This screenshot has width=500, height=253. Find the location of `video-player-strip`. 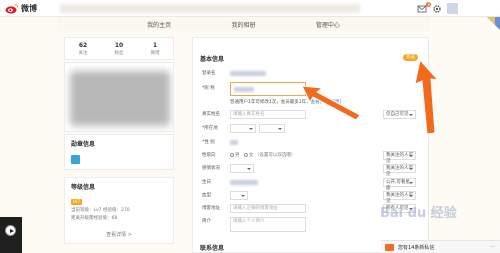

video-player-strip is located at coordinates (11, 235).